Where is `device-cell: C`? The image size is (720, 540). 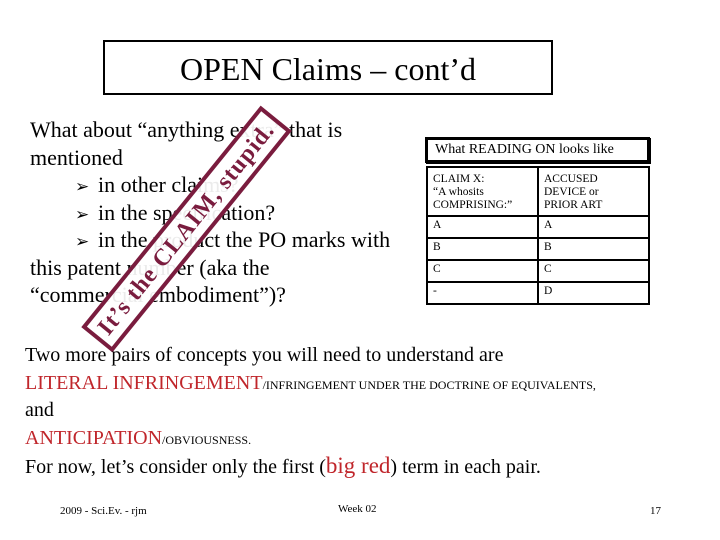
device-cell: C is located at coordinates (593, 271).